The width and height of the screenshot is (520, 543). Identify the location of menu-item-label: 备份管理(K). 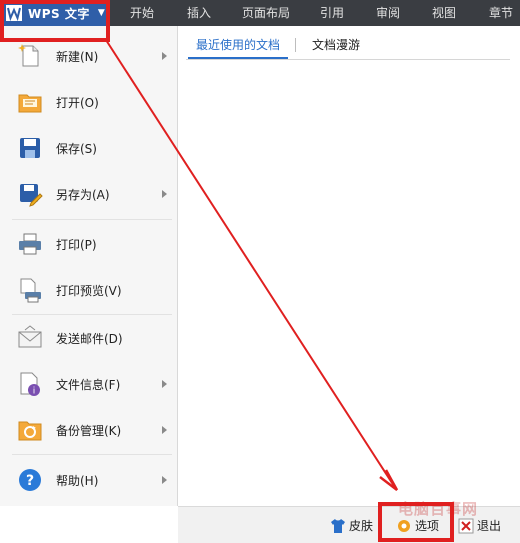
(89, 430).